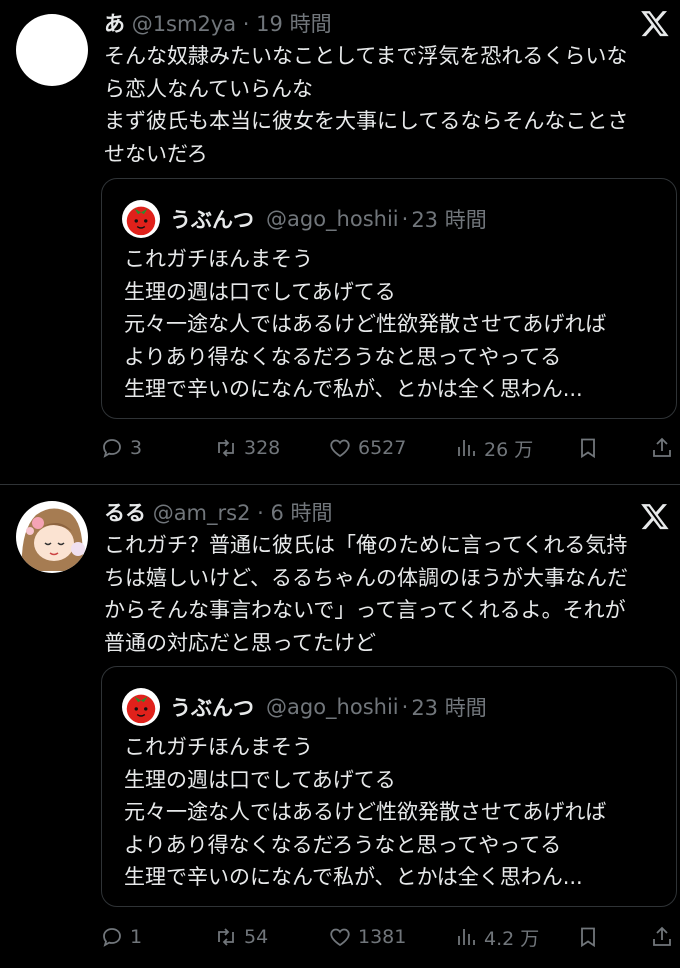  What do you see at coordinates (156, 153) in the screenshot?
I see `tweet-line: せないだろ` at bounding box center [156, 153].